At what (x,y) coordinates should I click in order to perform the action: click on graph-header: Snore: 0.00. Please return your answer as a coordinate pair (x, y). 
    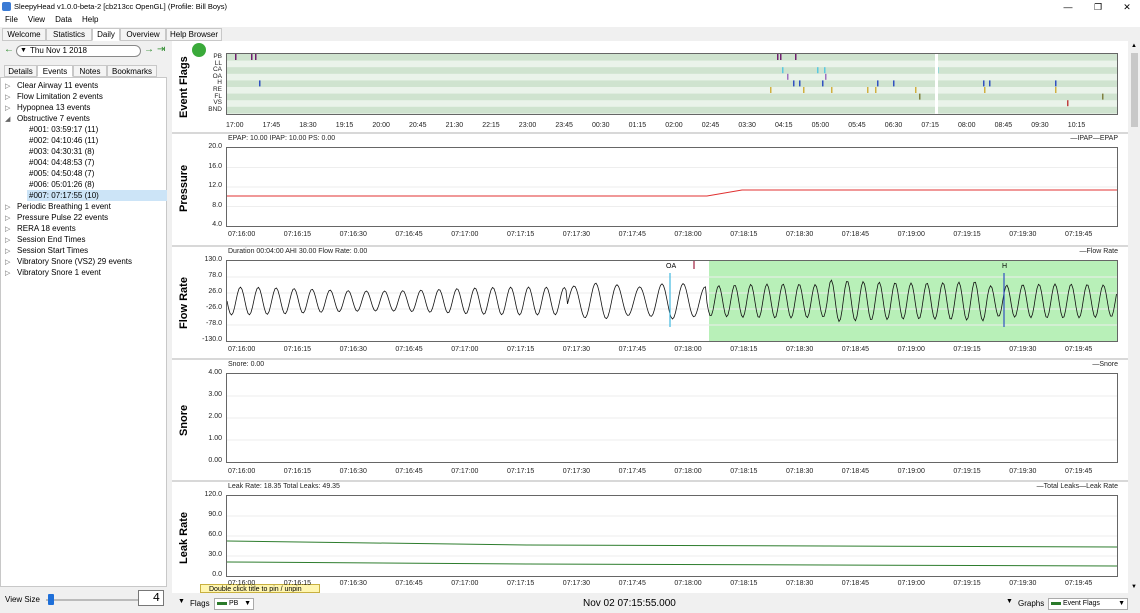
    Looking at the image, I should click on (246, 364).